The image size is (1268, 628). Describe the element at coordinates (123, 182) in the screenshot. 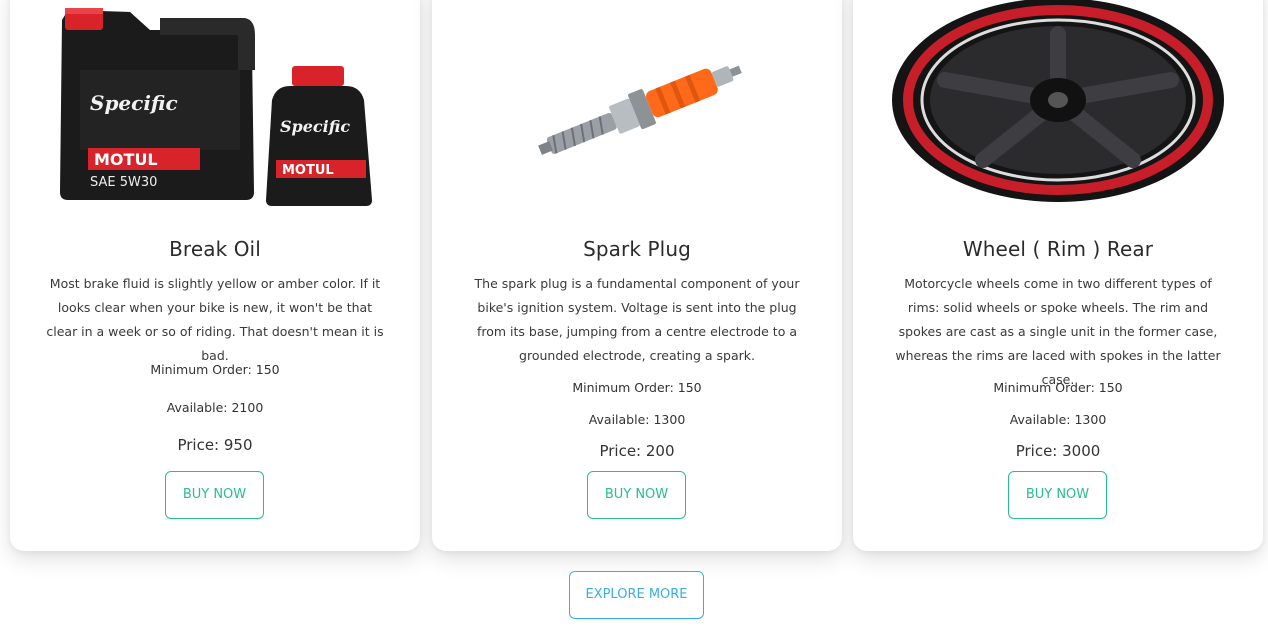

I see `svg-text: SAE 5W30` at that location.